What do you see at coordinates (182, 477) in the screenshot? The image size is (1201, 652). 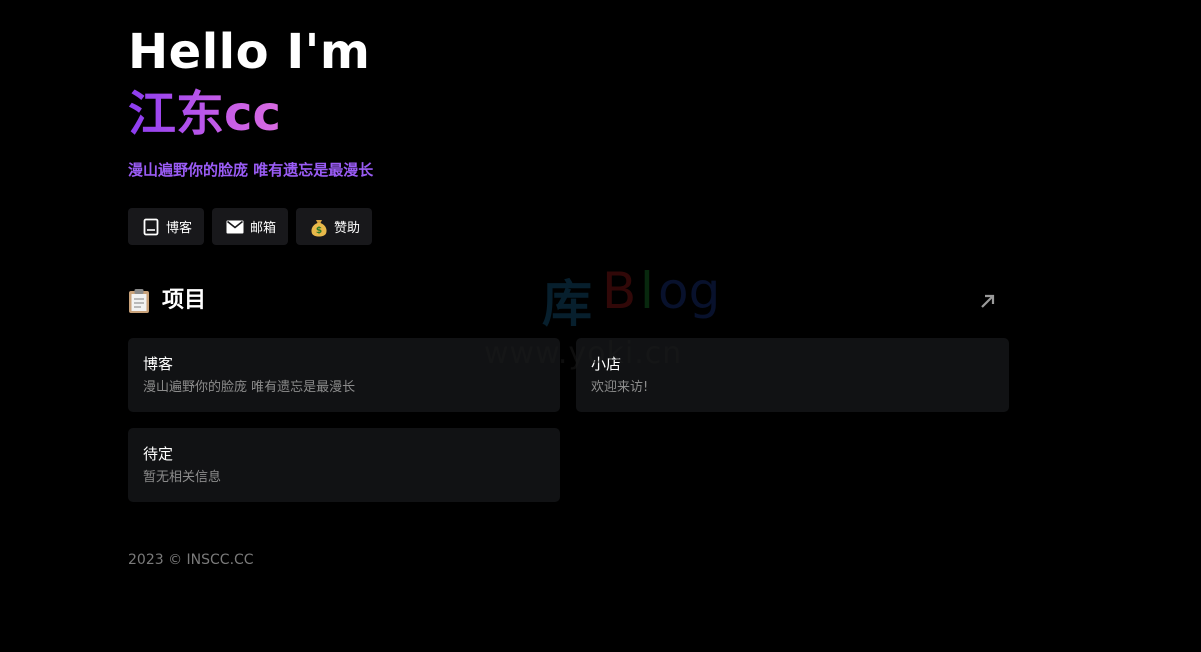 I see `project-card-description: 暂无相关信息` at bounding box center [182, 477].